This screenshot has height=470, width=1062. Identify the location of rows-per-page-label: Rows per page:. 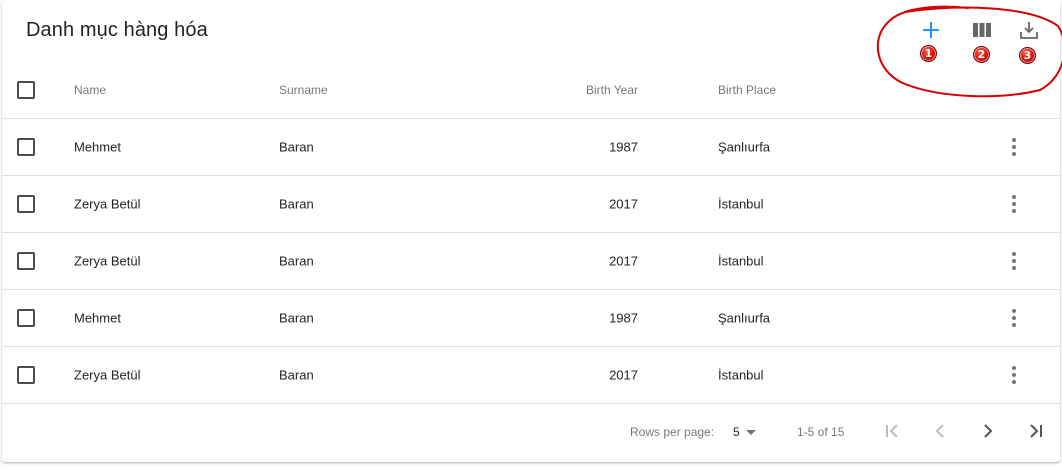
(672, 432).